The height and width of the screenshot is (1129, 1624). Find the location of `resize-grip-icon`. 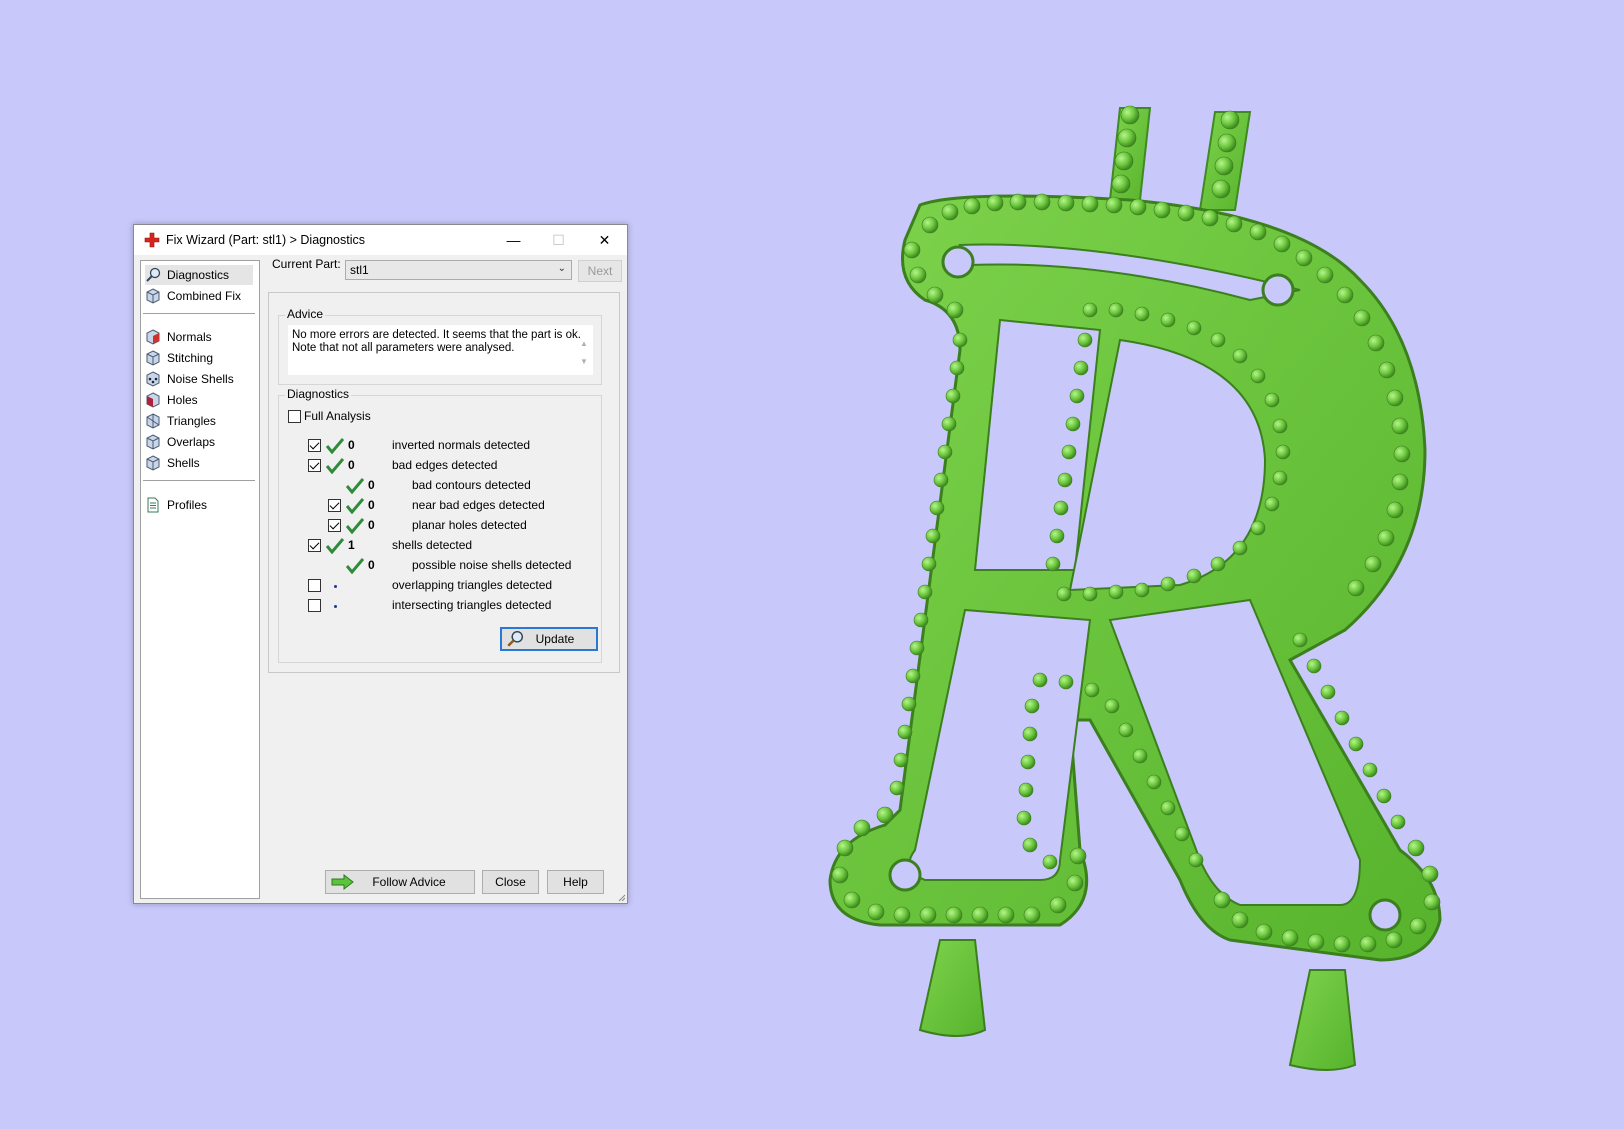

resize-grip-icon is located at coordinates (621, 897).